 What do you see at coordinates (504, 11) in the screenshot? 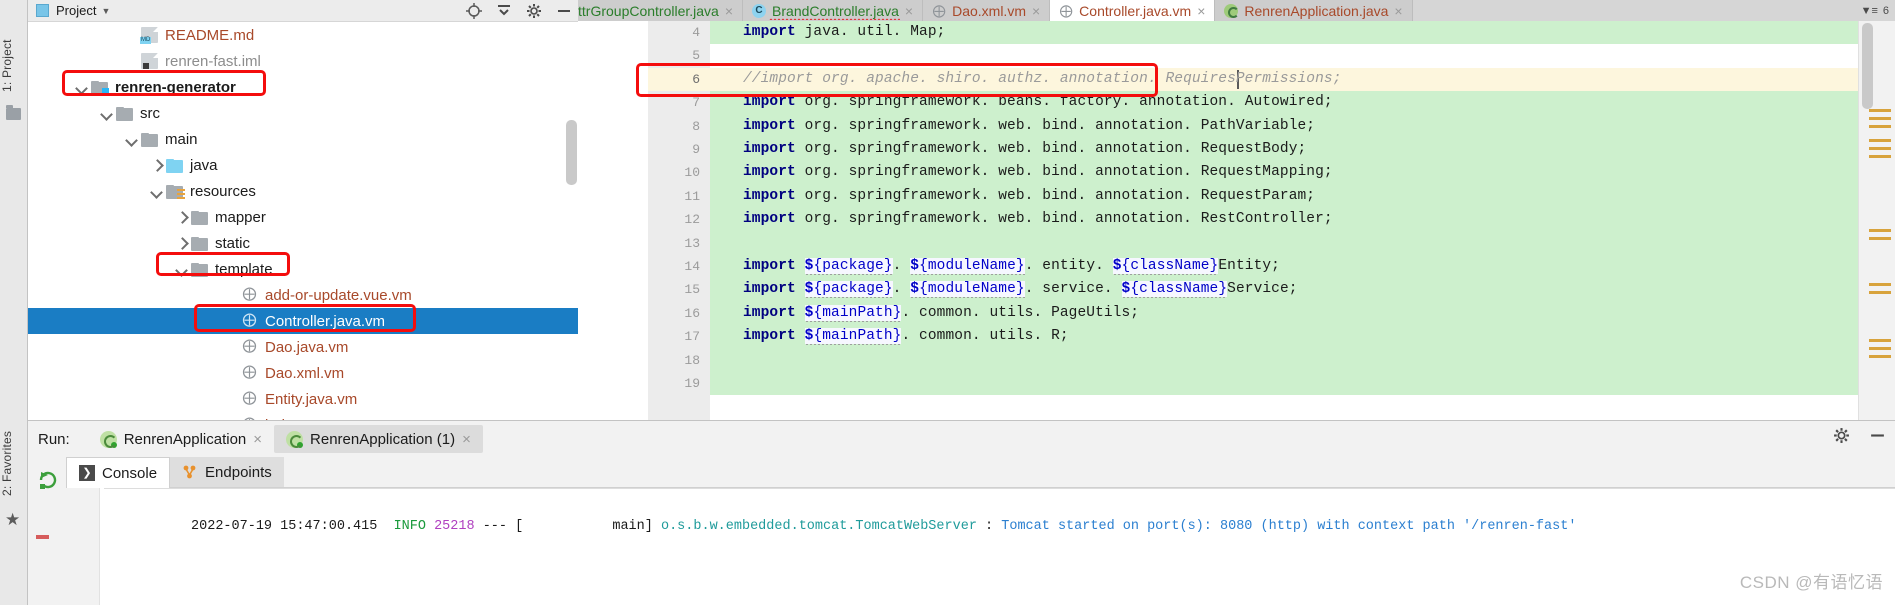
I see `collapse-all-icon` at bounding box center [504, 11].